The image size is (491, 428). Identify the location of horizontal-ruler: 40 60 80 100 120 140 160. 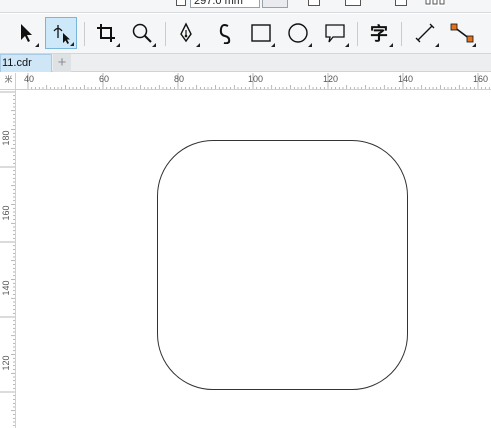
(253, 81).